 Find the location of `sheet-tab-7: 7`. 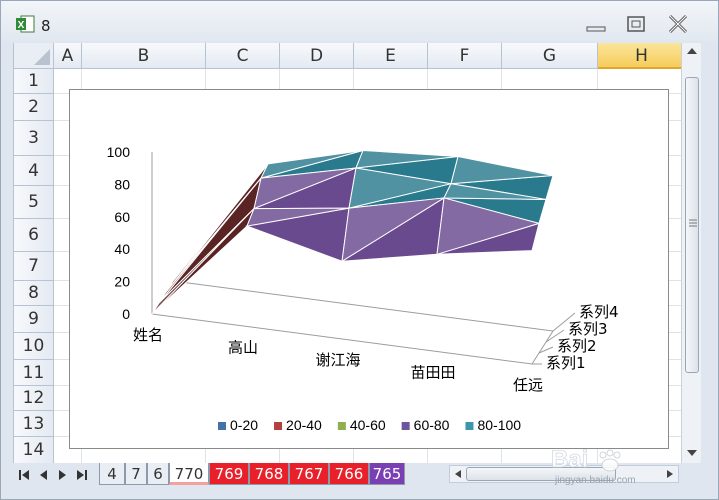

sheet-tab-7: 7 is located at coordinates (136, 474).